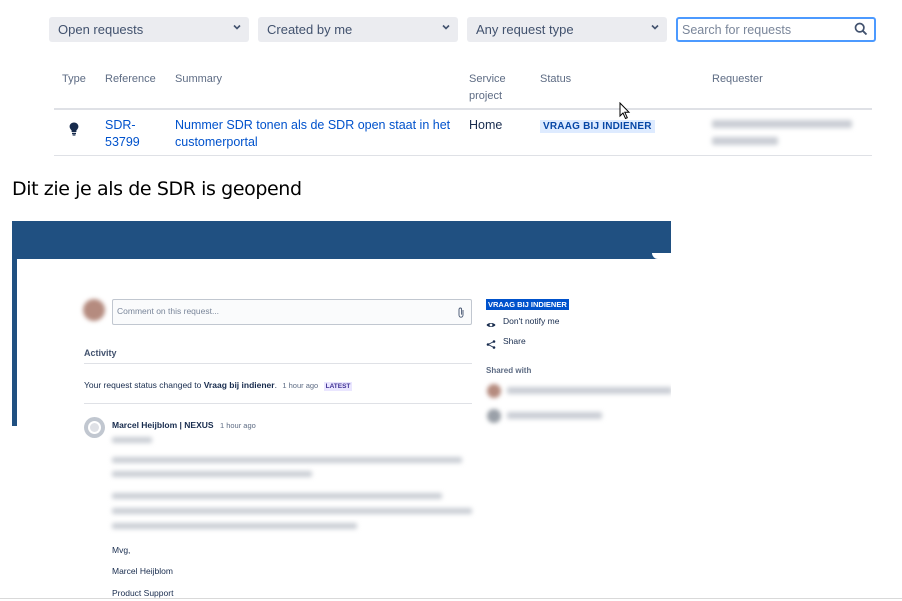 The image size is (902, 601). Describe the element at coordinates (120, 125) in the screenshot. I see `reference-line1: SDR-` at that location.